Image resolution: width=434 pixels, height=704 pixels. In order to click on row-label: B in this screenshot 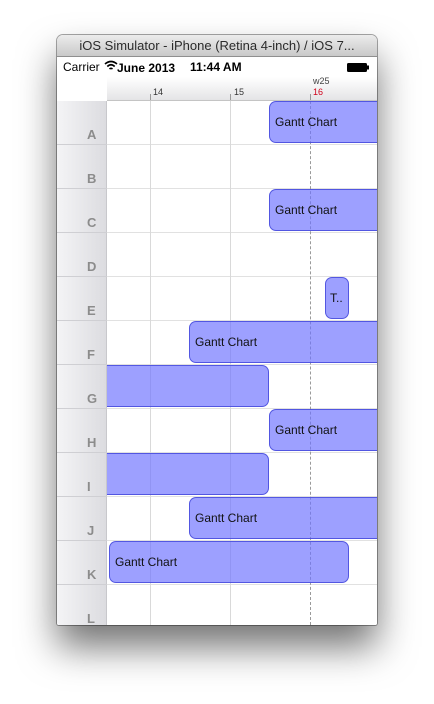, I will do `click(92, 178)`.